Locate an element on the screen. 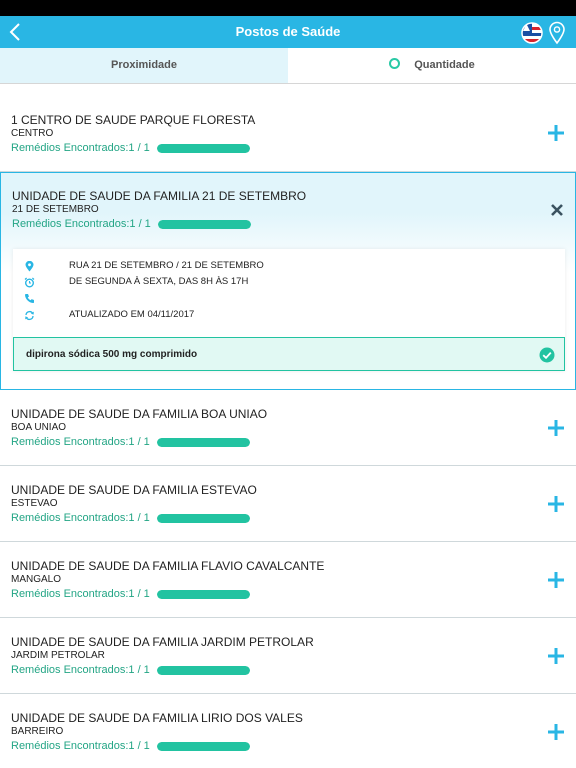  posto-bairro: 21 DE SETEMBRO is located at coordinates (55, 209).